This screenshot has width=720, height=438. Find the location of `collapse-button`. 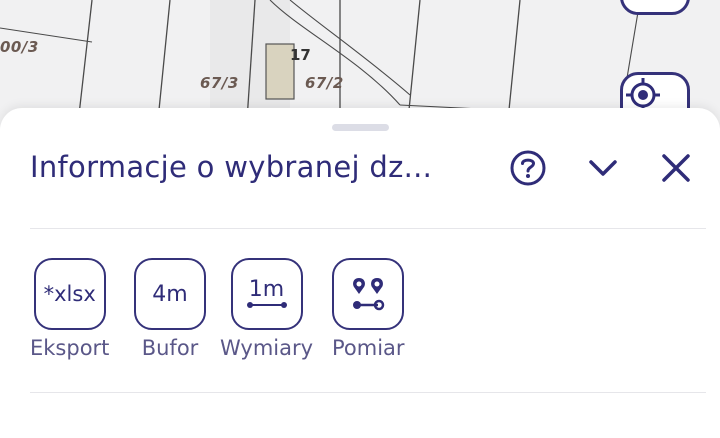

collapse-button is located at coordinates (603, 168).